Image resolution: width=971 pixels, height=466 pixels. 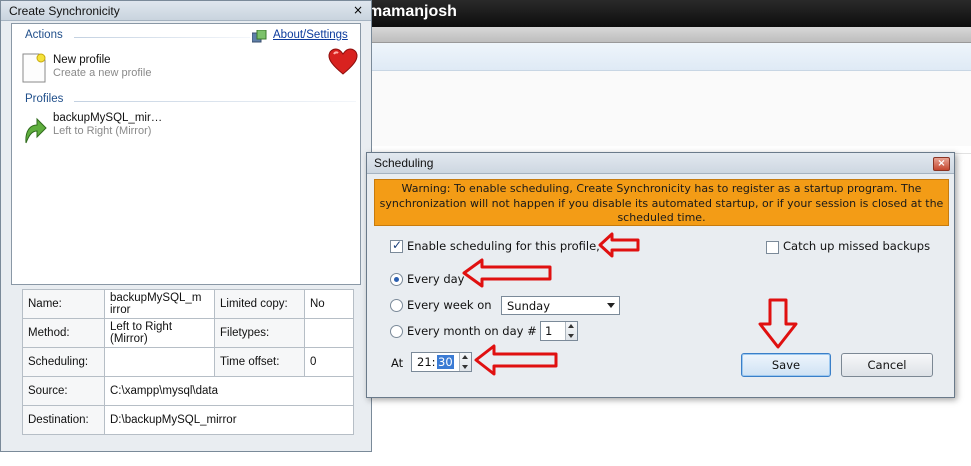 I want to click on background-window-title: mamanjosh, so click(x=412, y=11).